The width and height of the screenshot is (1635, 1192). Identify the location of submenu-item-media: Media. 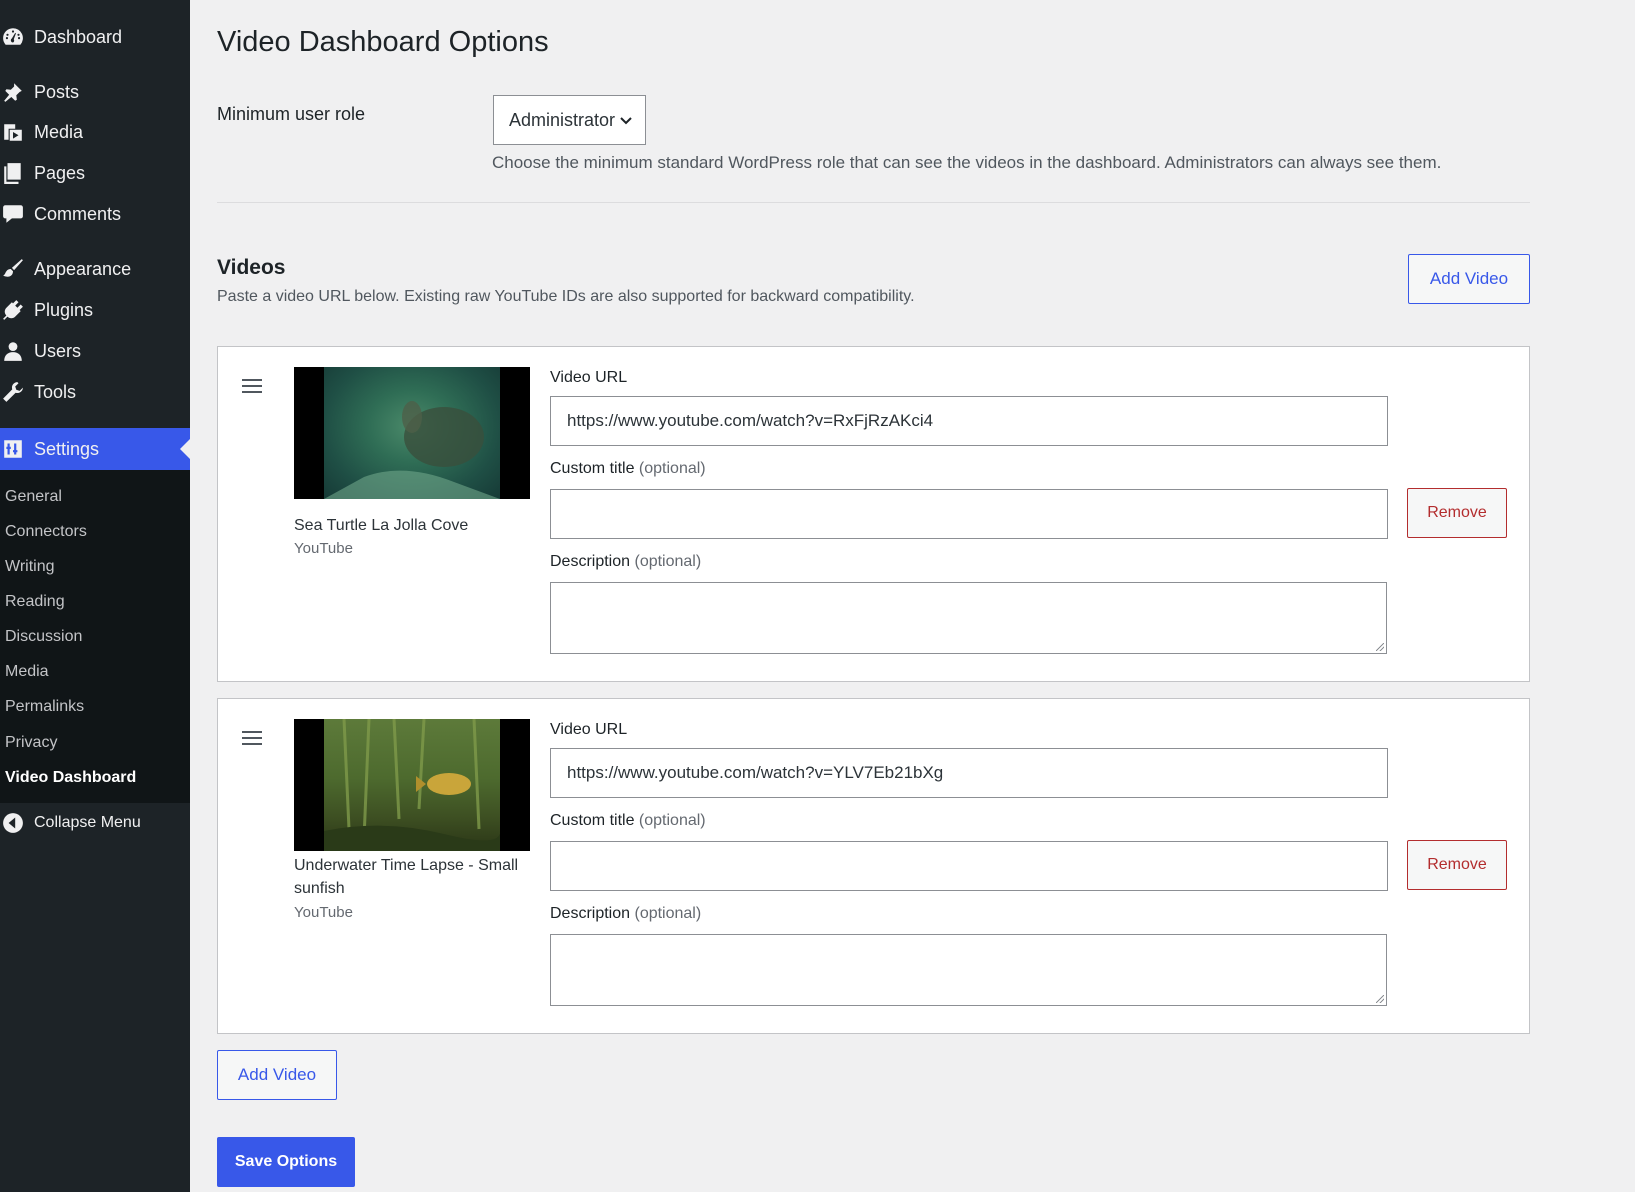
(27, 672).